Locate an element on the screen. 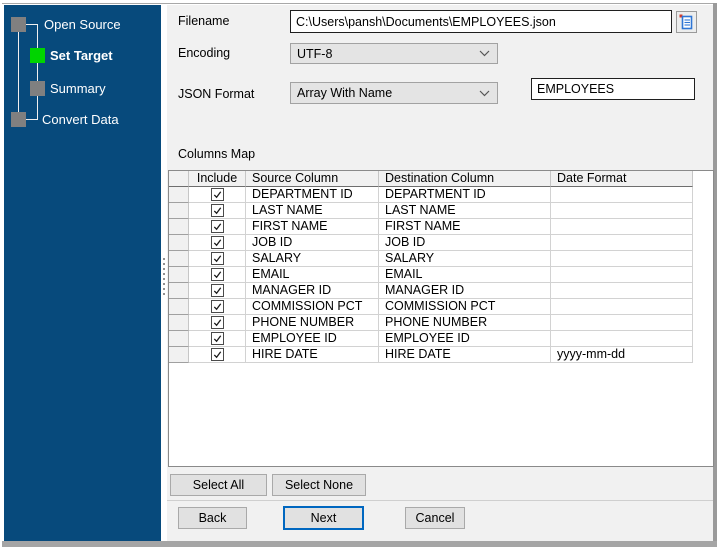 Image resolution: width=724 pixels, height=548 pixels. sidebar-step-convert-data: Convert Data is located at coordinates (80, 119).